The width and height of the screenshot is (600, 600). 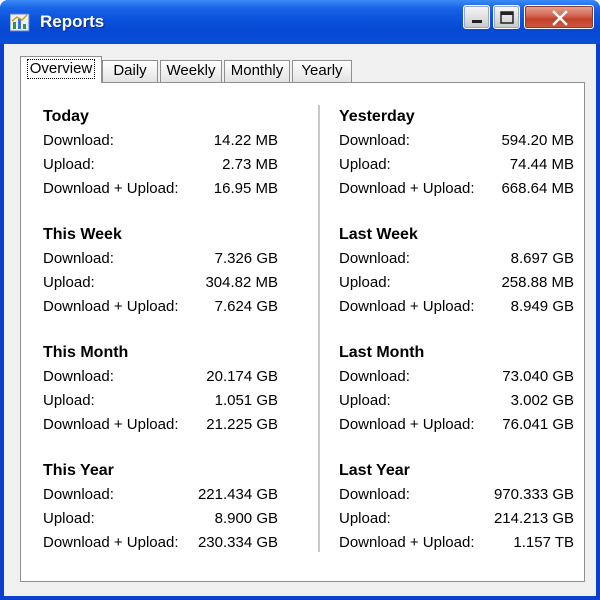 What do you see at coordinates (160, 141) in the screenshot?
I see `download-row: Download: 14.22 MB` at bounding box center [160, 141].